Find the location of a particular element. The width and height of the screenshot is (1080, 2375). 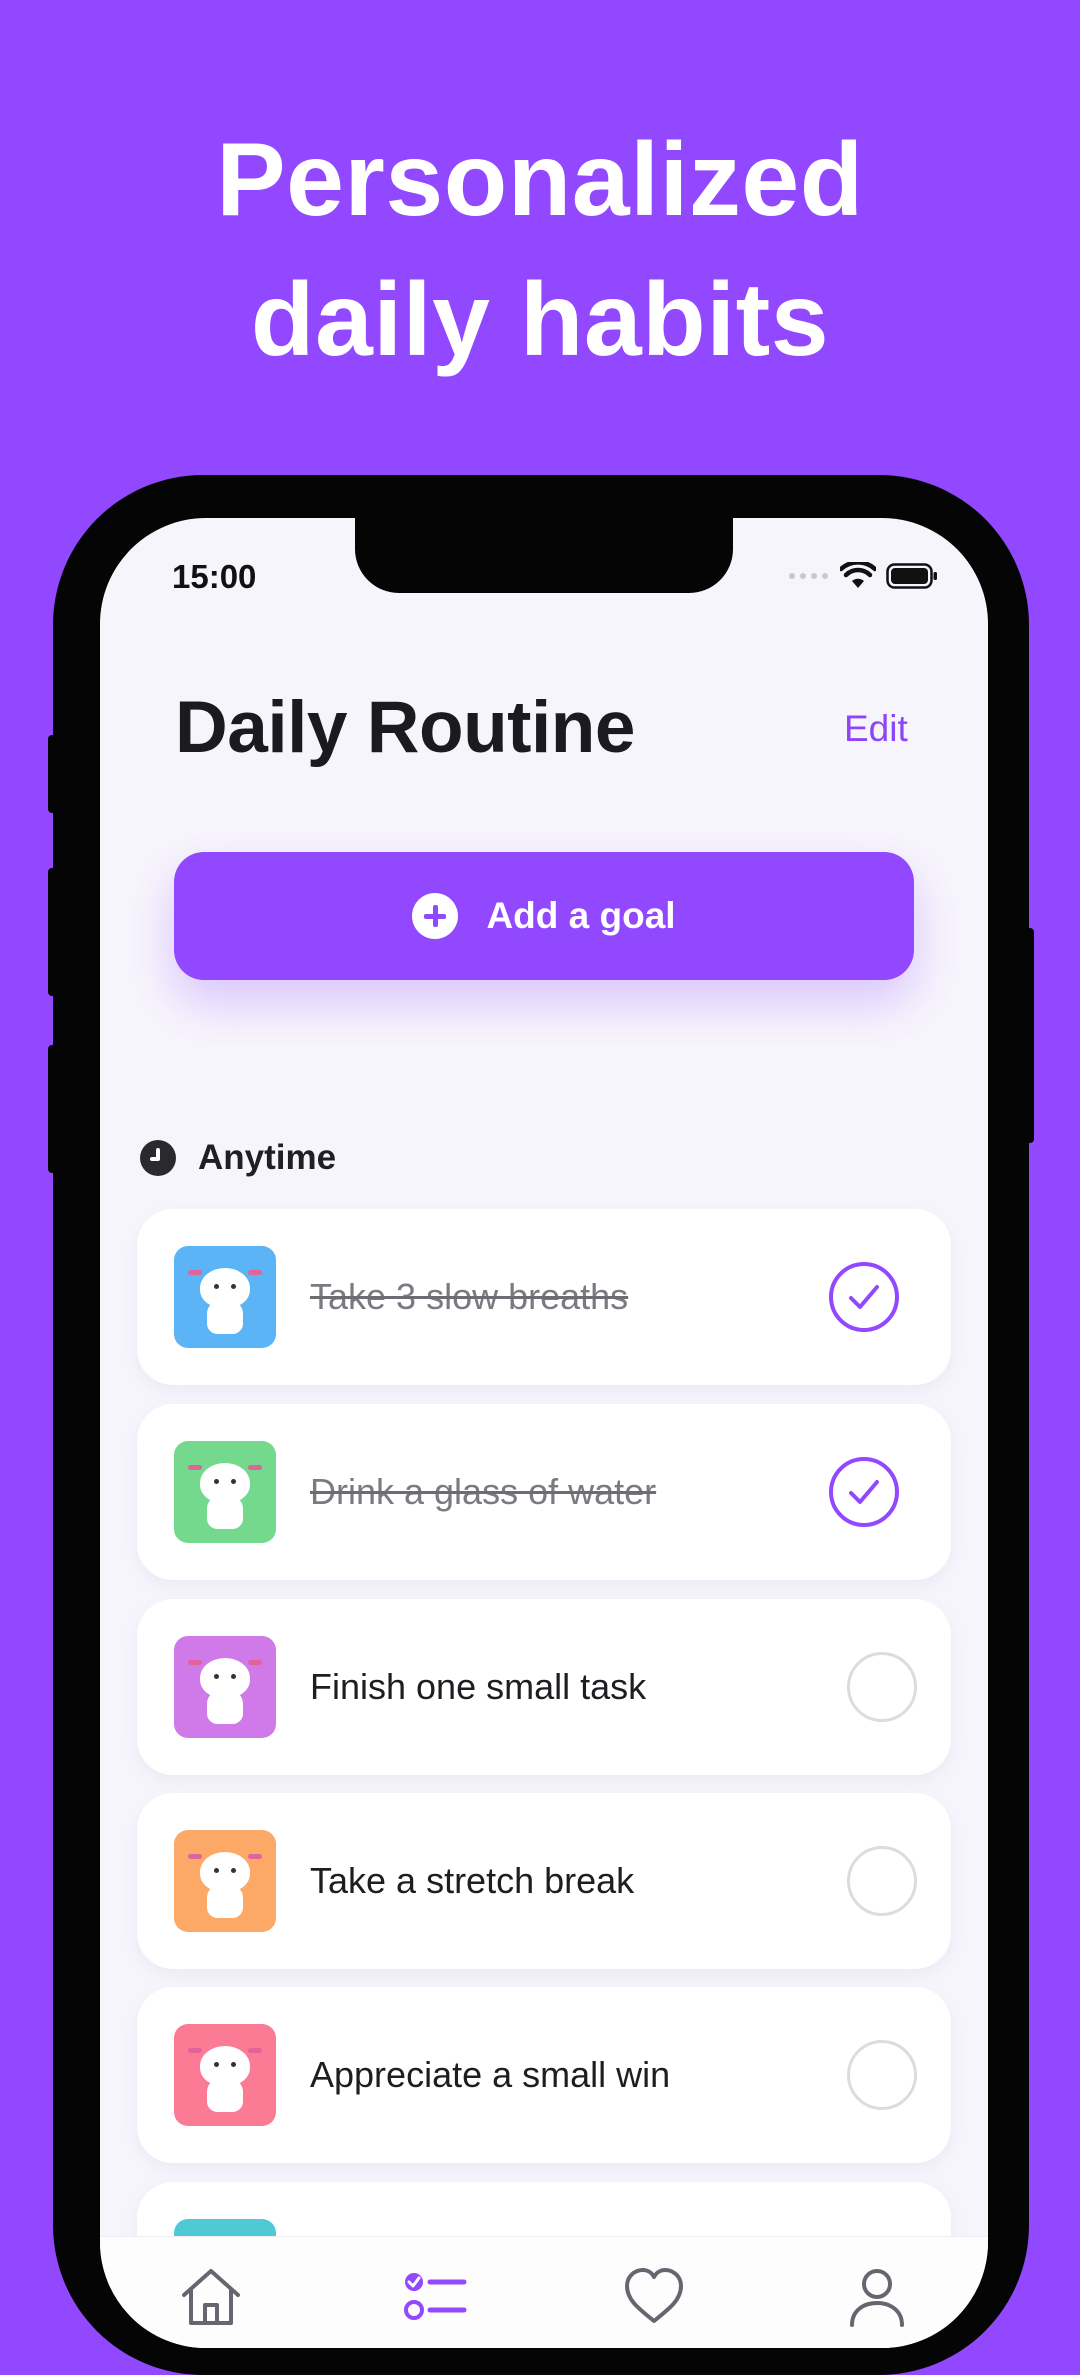

task-card: Appreciate a small win is located at coordinates (544, 2075).